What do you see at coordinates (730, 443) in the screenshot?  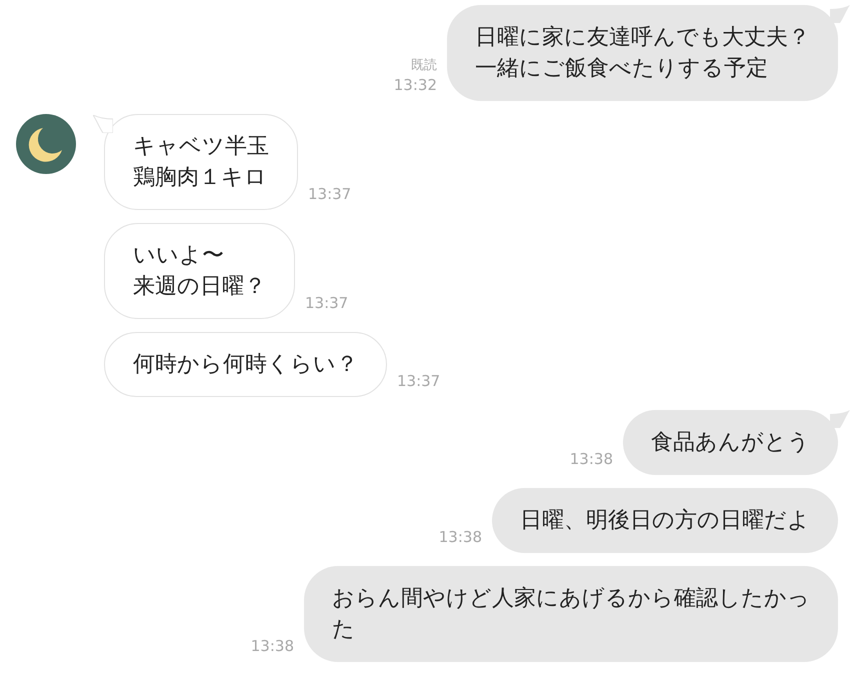 I see `message-text: 食品あんがとう` at bounding box center [730, 443].